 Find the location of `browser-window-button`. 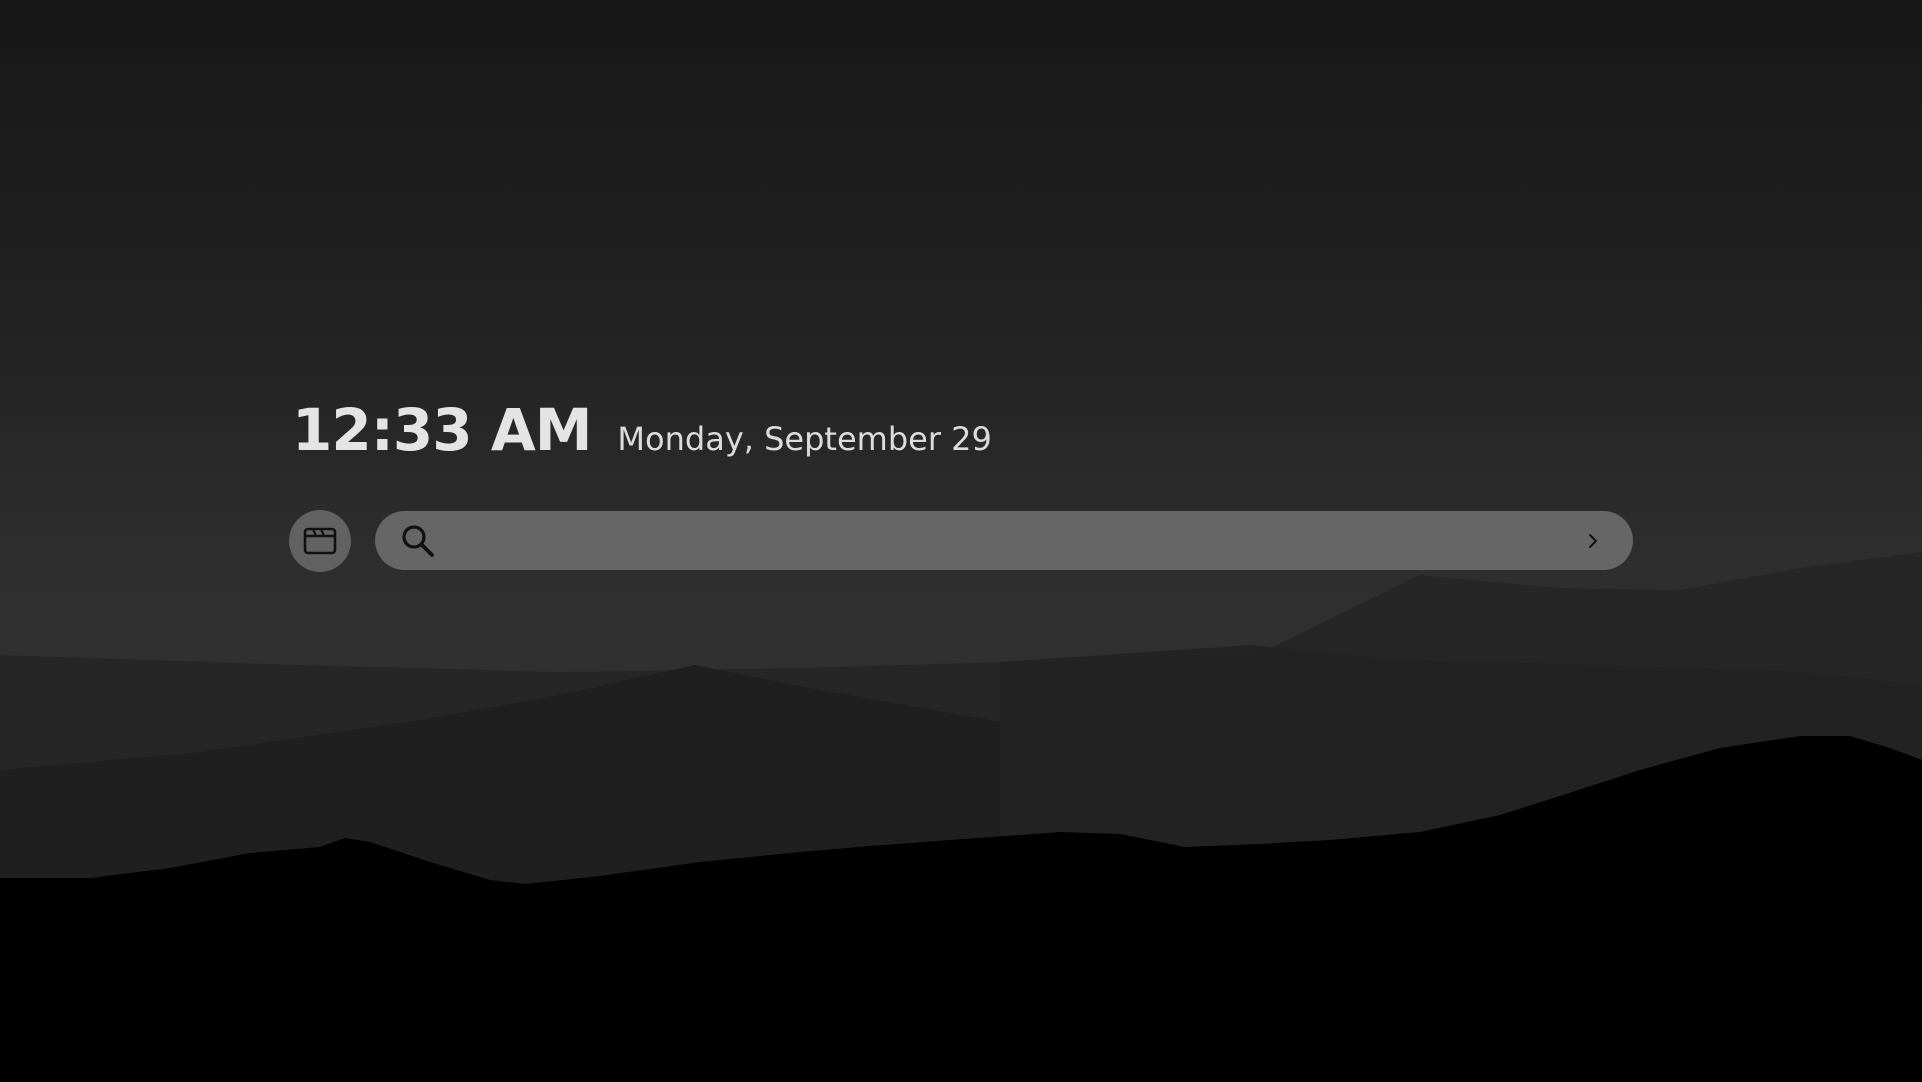

browser-window-button is located at coordinates (320, 541).